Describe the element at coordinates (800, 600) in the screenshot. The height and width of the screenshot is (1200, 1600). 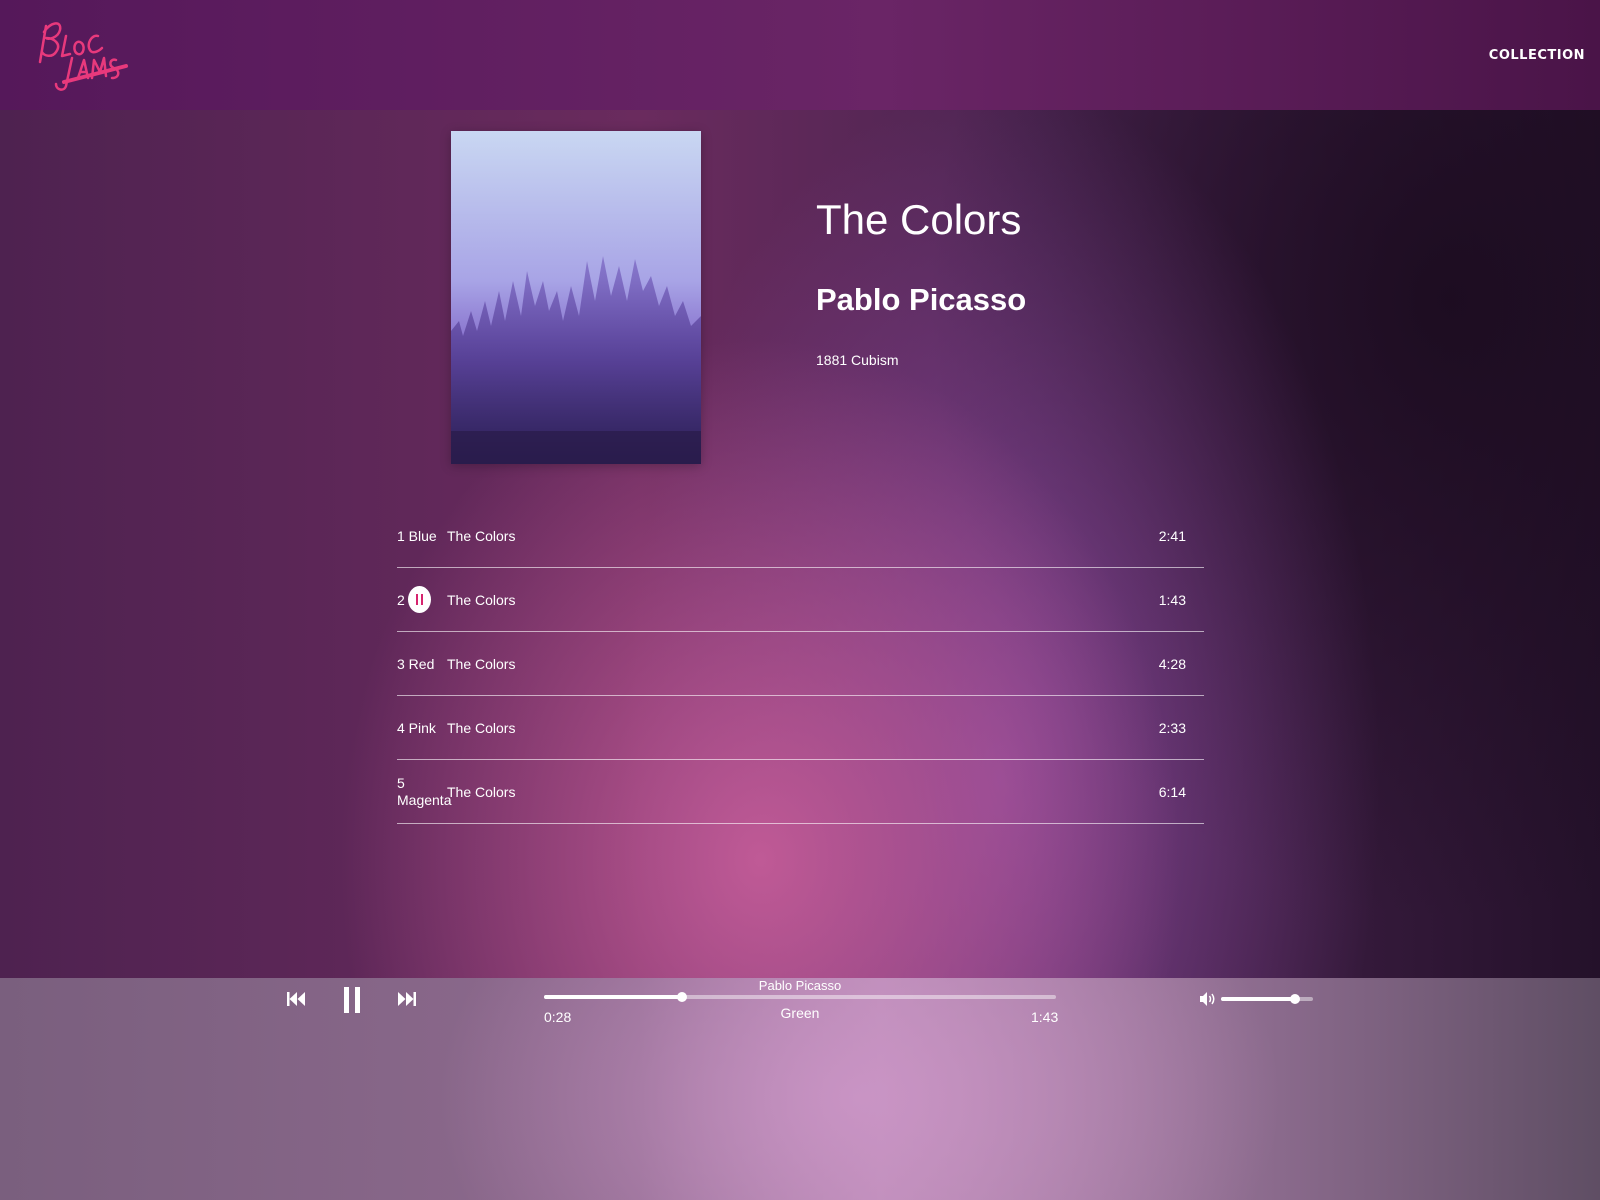
I see `song-row-playing: 2 The Colors 1:43` at that location.